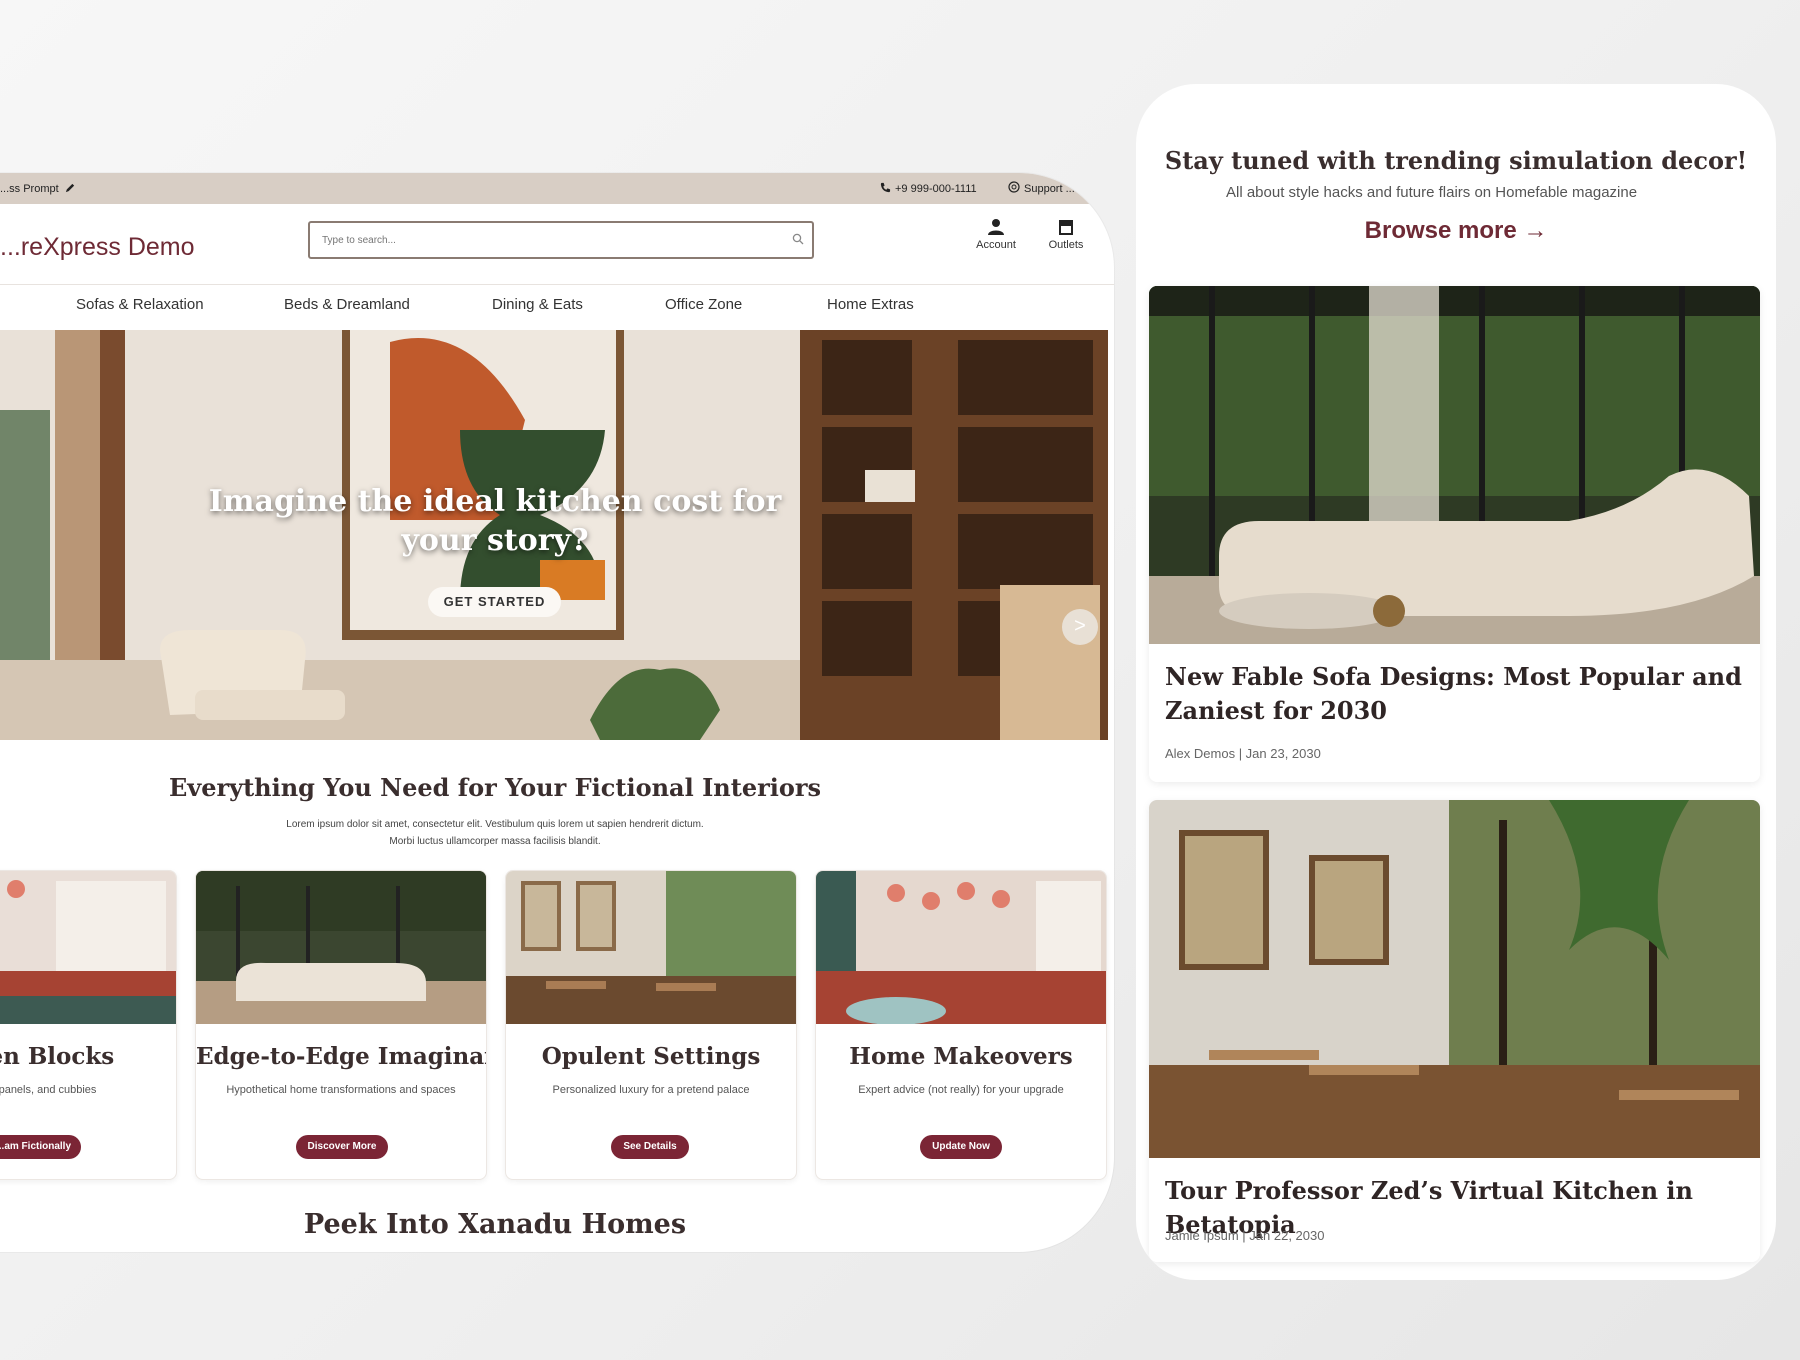 The width and height of the screenshot is (1800, 1360). Describe the element at coordinates (1245, 1235) in the screenshot. I see `post-meta: Jamie Ipsum | Jan 22, 2030` at that location.